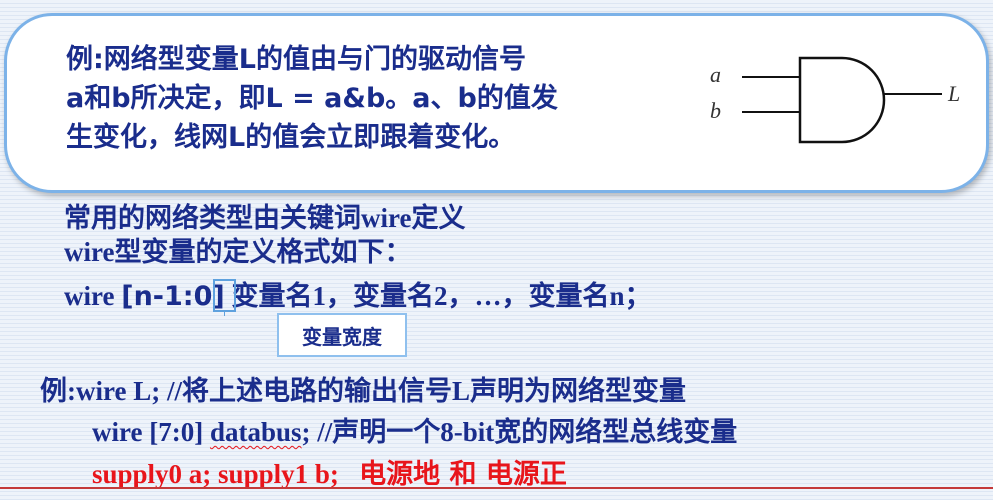 The image size is (993, 500). Describe the element at coordinates (342, 335) in the screenshot. I see `width-label: 变量宽度` at that location.